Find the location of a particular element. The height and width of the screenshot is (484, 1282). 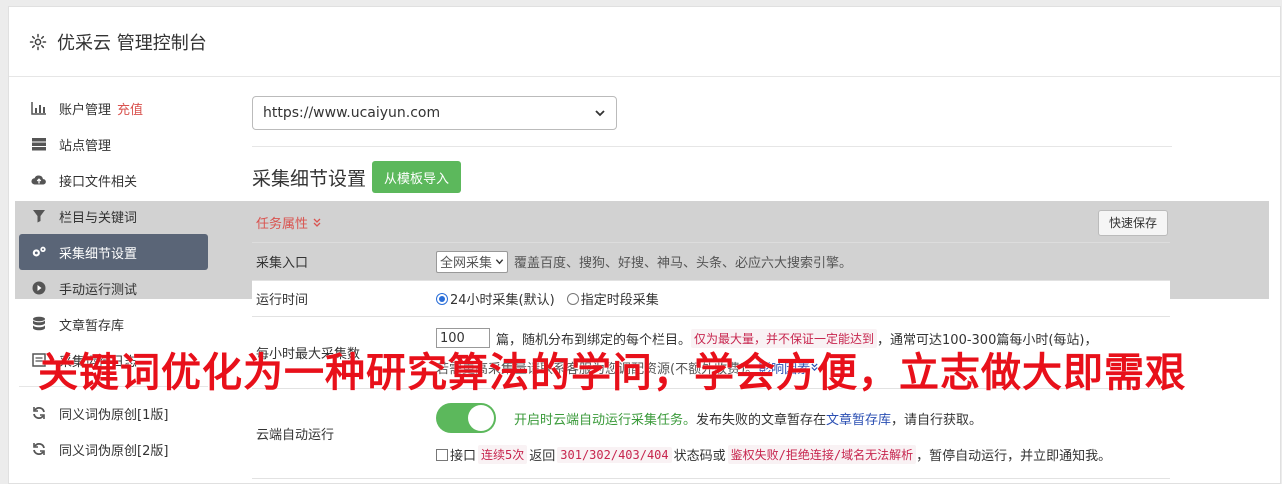

cloud-text-5: ，暂停自动运行，并立即通知我。 is located at coordinates (1014, 456).